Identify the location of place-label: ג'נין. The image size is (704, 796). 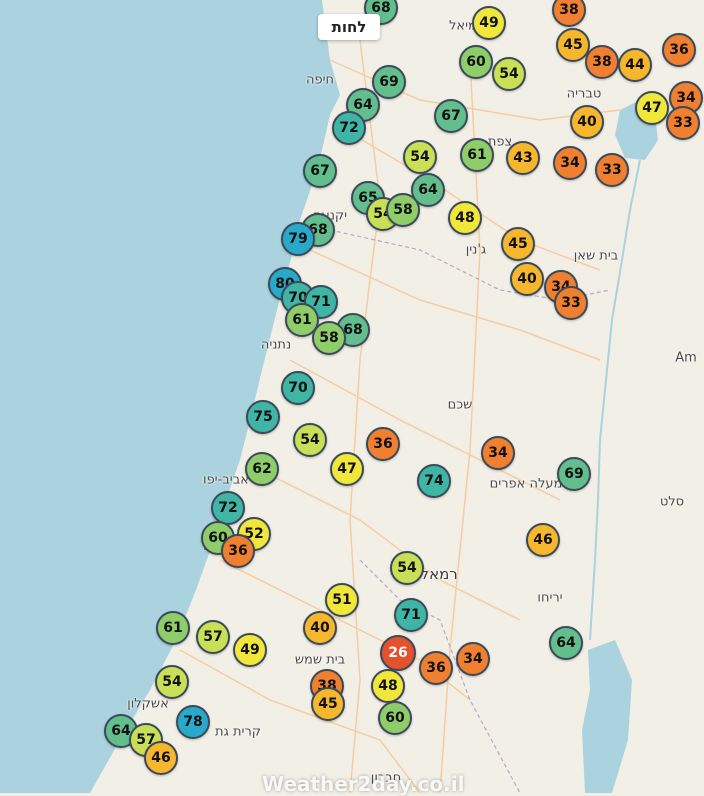
(476, 250).